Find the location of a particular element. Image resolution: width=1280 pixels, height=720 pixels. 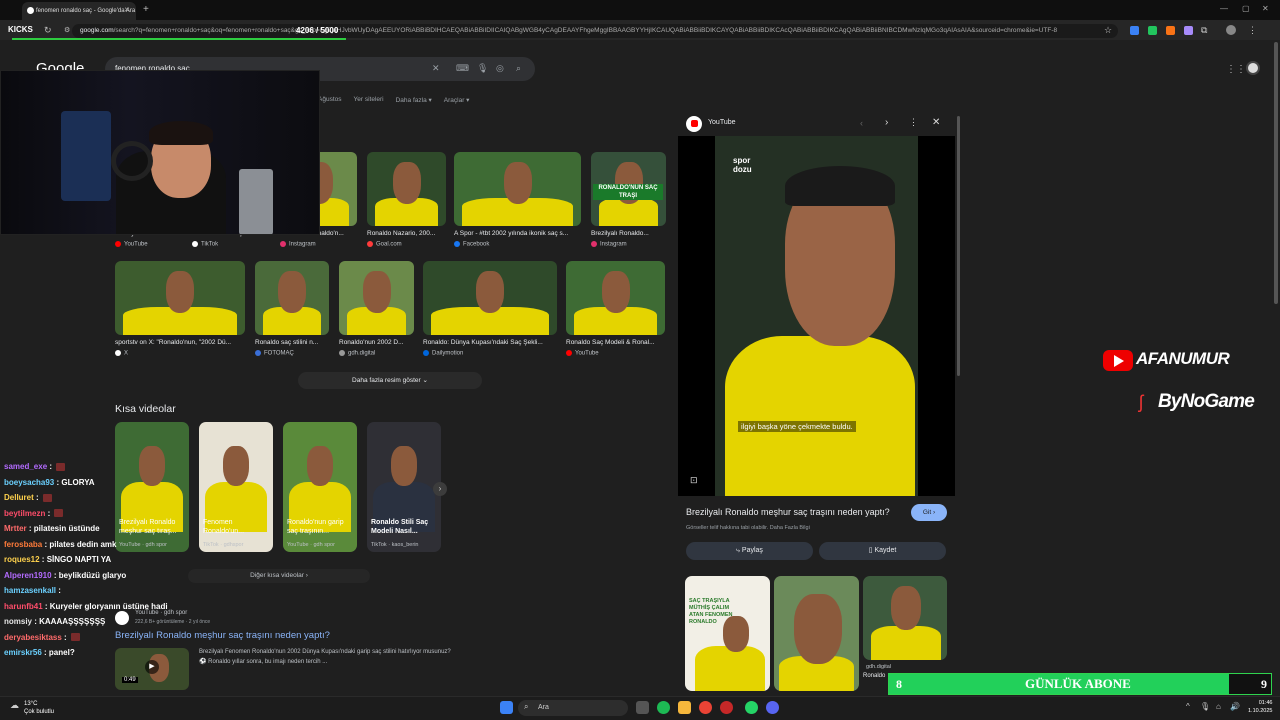

panel-close-icon: ✕ is located at coordinates (936, 122).